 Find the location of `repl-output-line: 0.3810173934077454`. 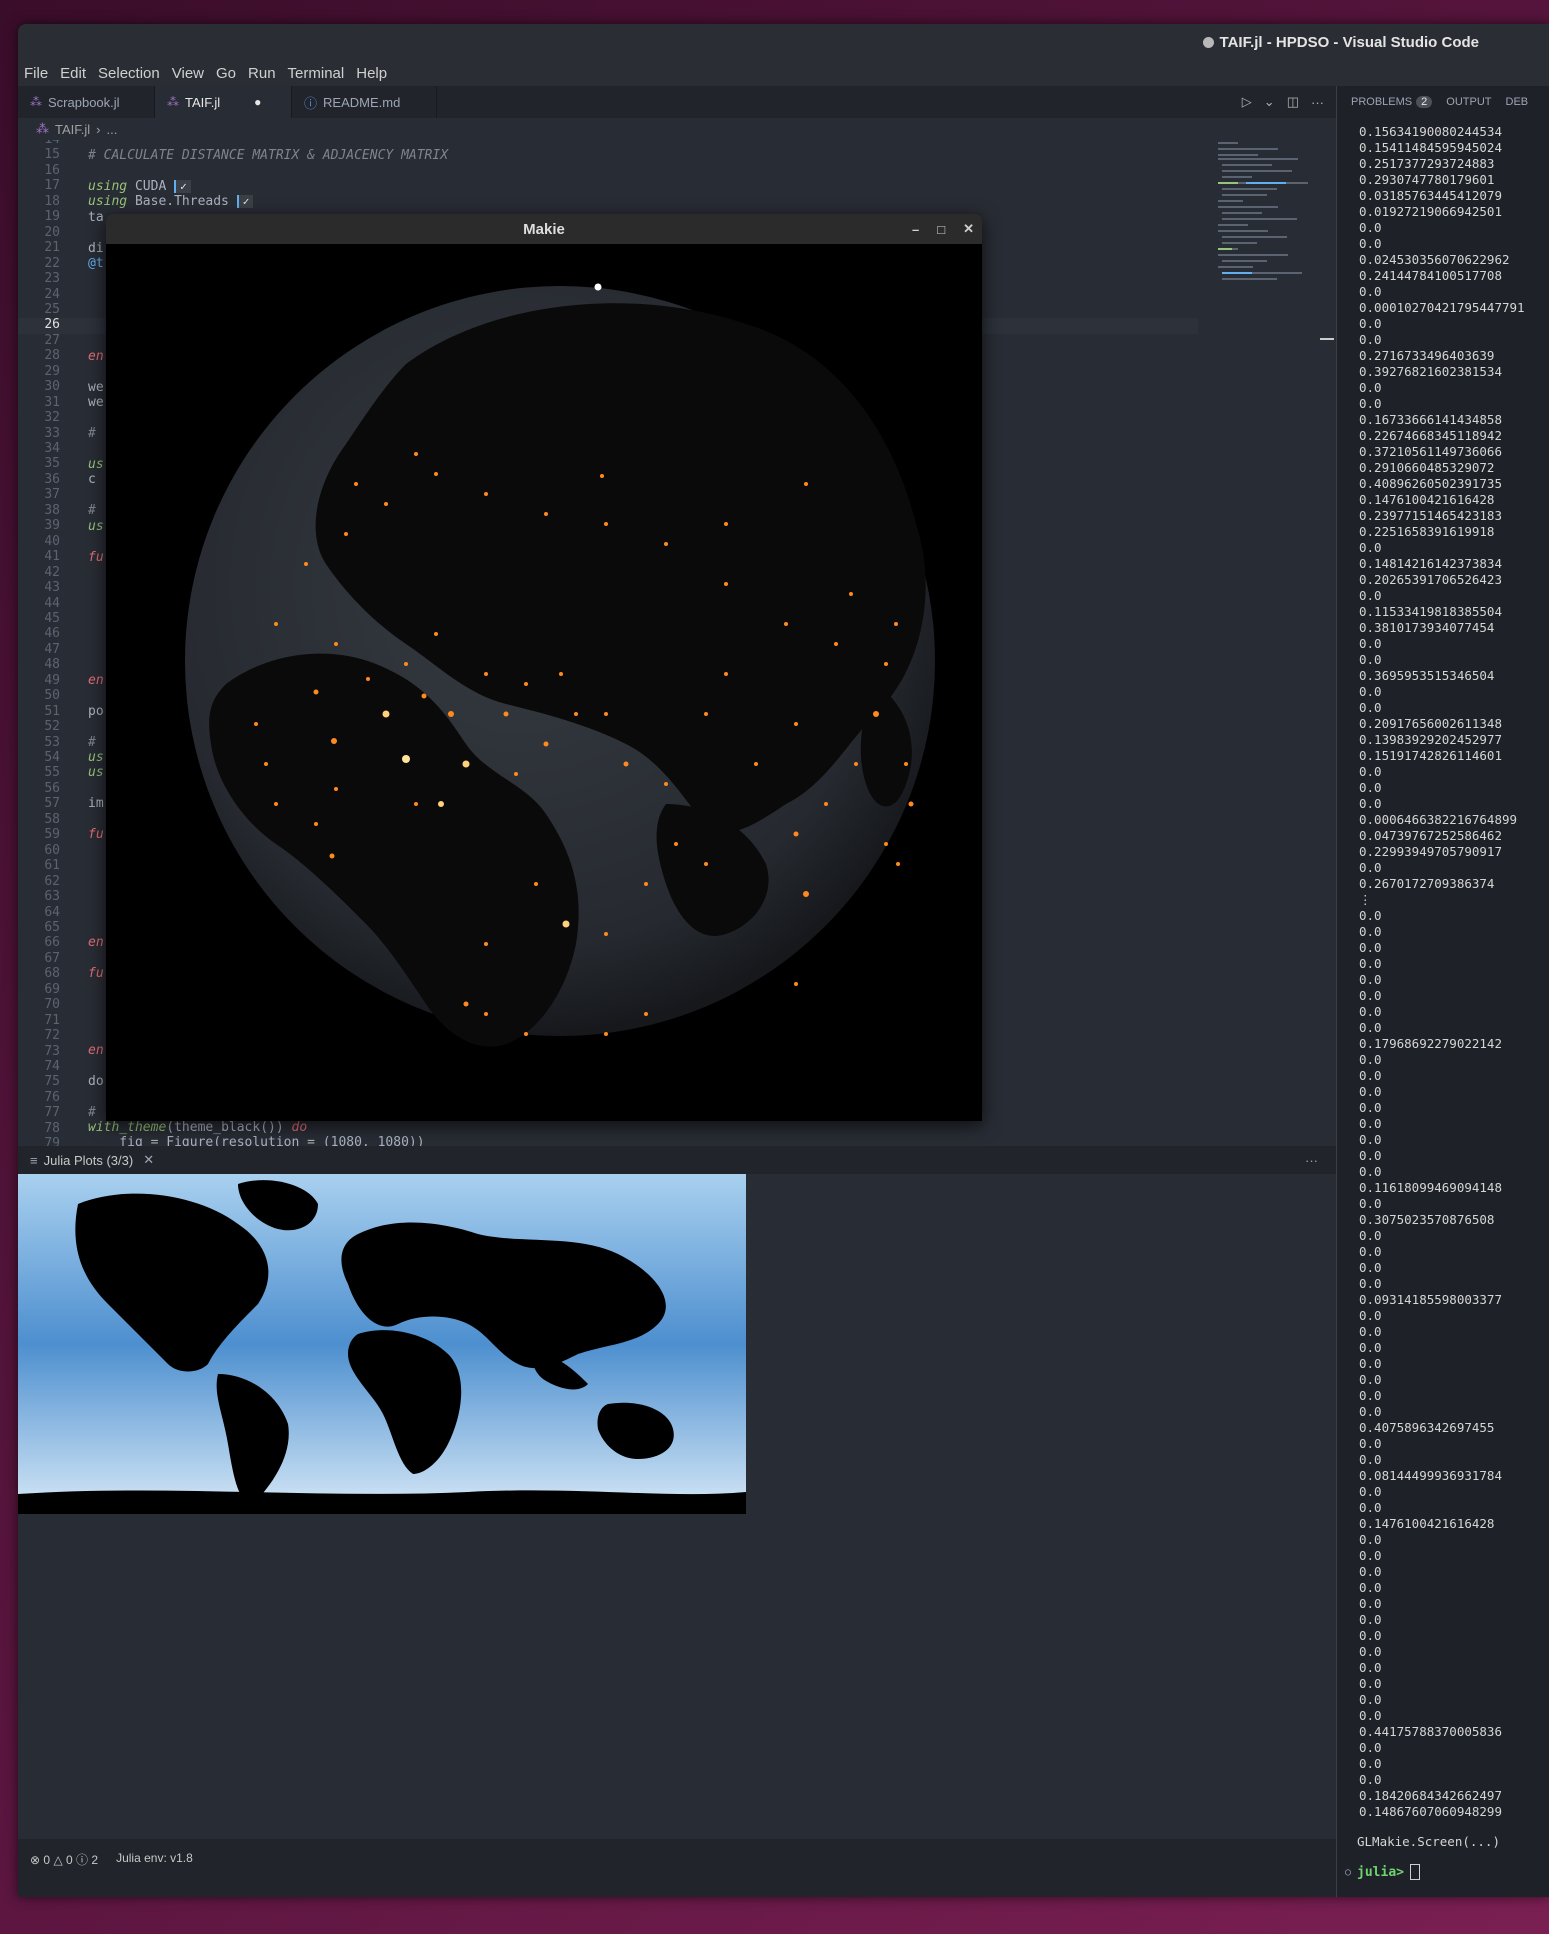

repl-output-line: 0.3810173934077454 is located at coordinates (1427, 627).